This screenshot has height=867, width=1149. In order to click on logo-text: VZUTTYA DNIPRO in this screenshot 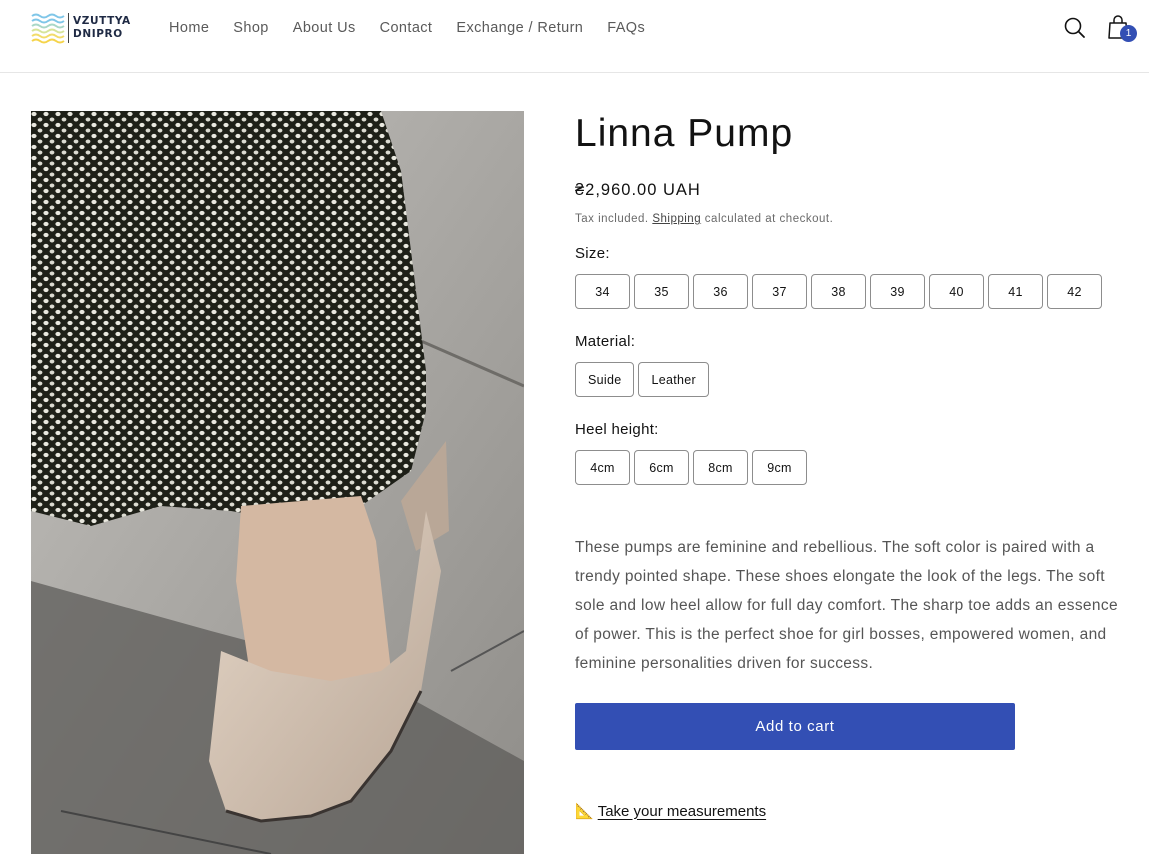, I will do `click(102, 28)`.